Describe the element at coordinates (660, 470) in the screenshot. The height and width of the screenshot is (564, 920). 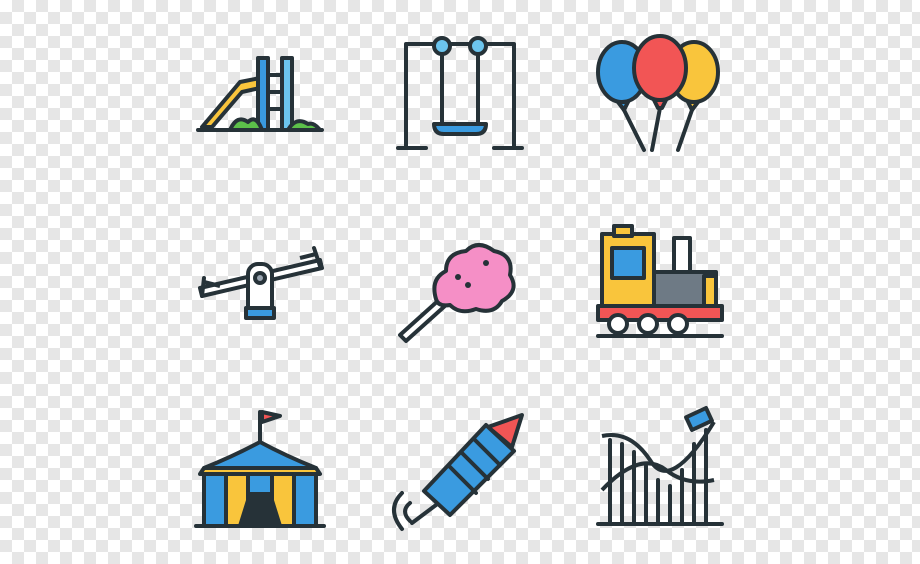
I see `roller-coaster-icon` at that location.